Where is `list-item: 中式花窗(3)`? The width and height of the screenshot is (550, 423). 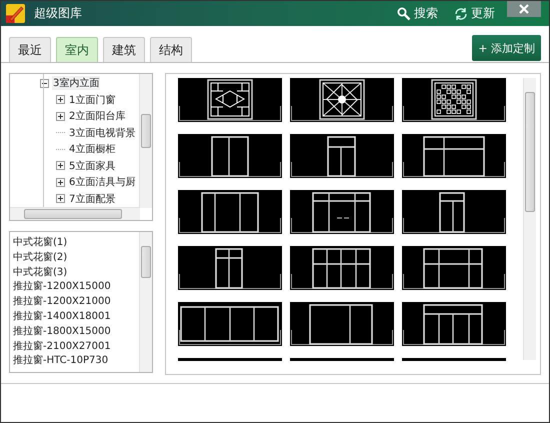 list-item: 中式花窗(3) is located at coordinates (77, 273).